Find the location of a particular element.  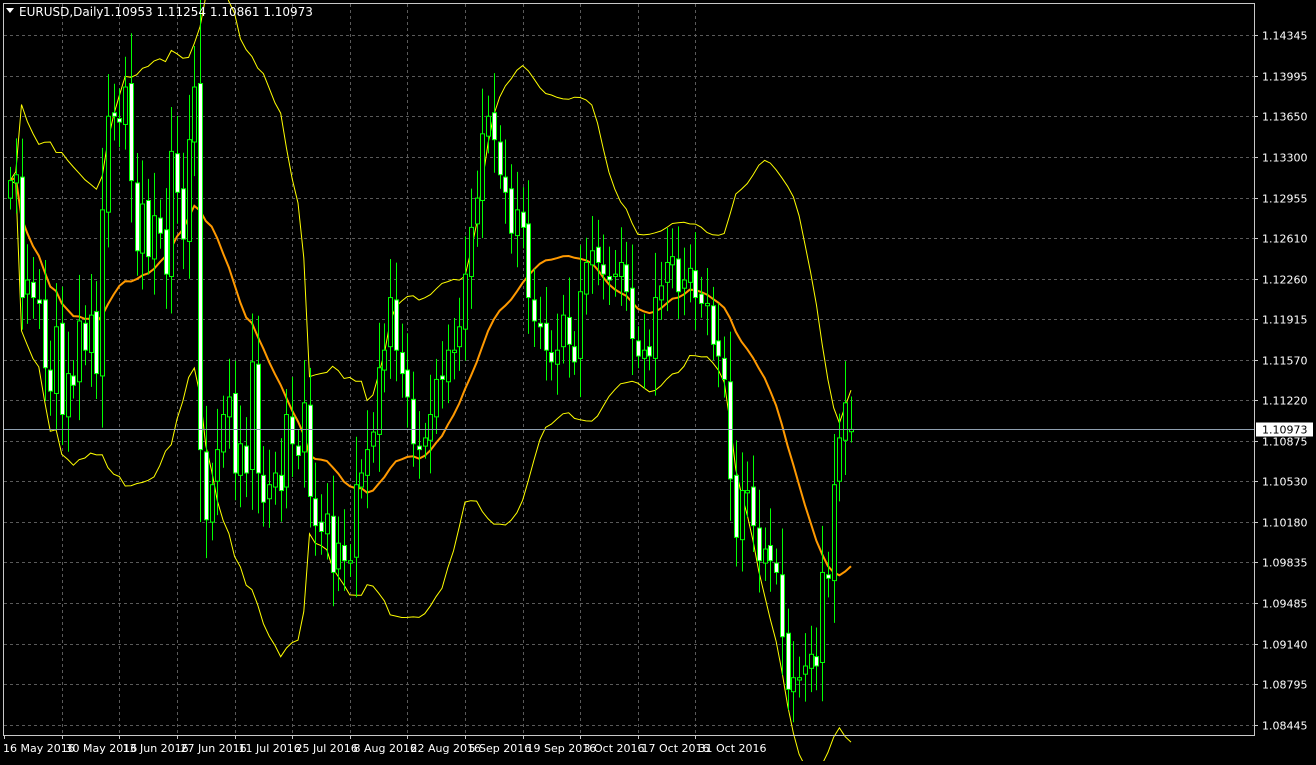

time-tick-label: 11 Jul 2016 is located at coordinates (270, 748).